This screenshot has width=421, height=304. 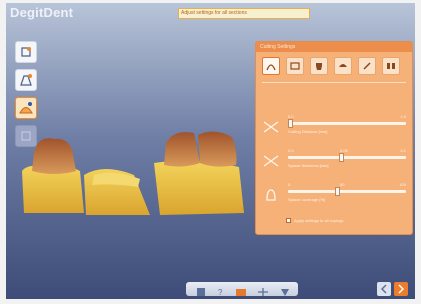 I want to click on bottom-toolbar: ?, so click(x=242, y=289).